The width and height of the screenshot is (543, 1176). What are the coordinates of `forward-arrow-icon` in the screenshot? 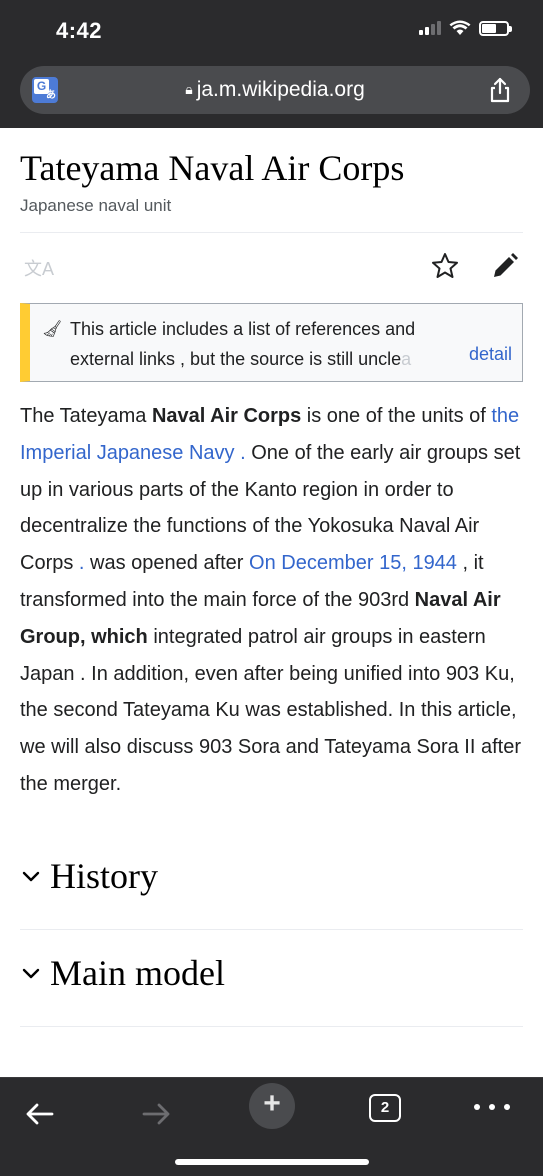 It's located at (156, 1114).